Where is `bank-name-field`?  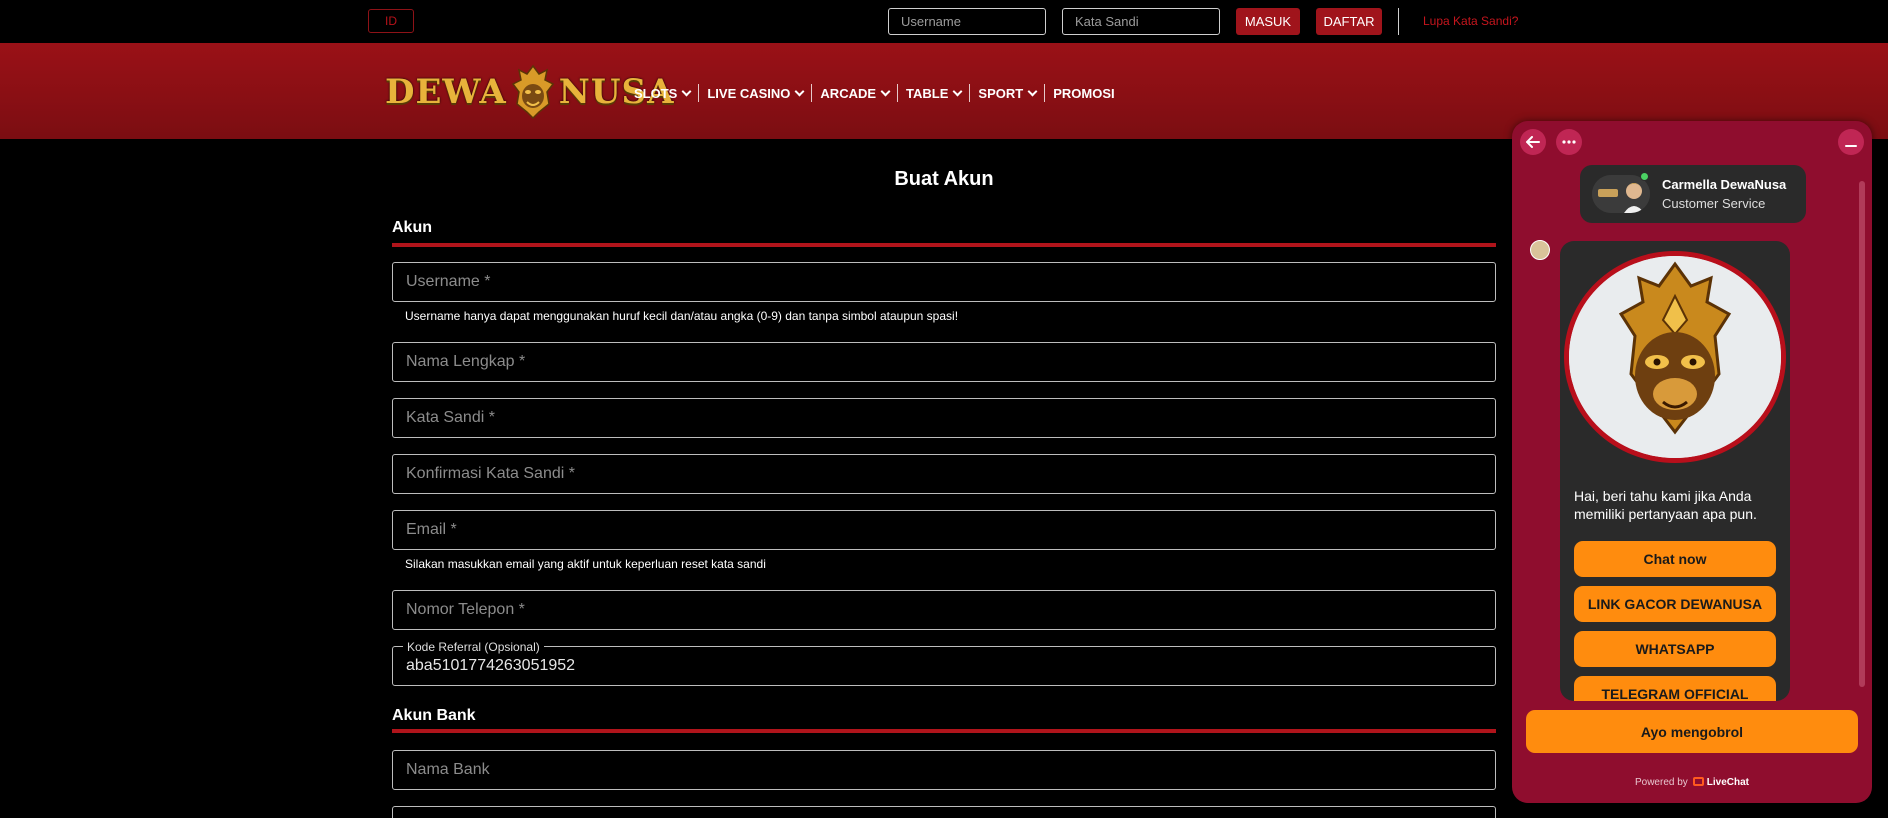
bank-name-field is located at coordinates (944, 770).